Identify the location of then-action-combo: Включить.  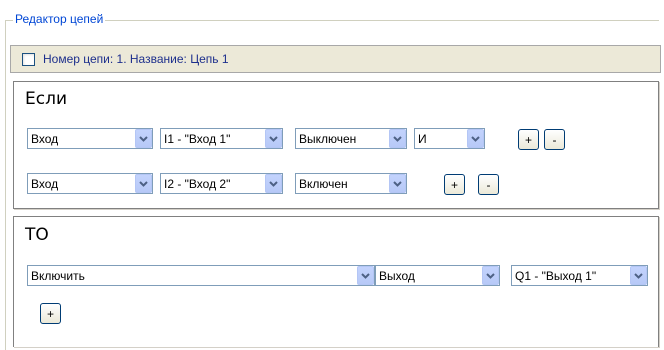
(201, 275).